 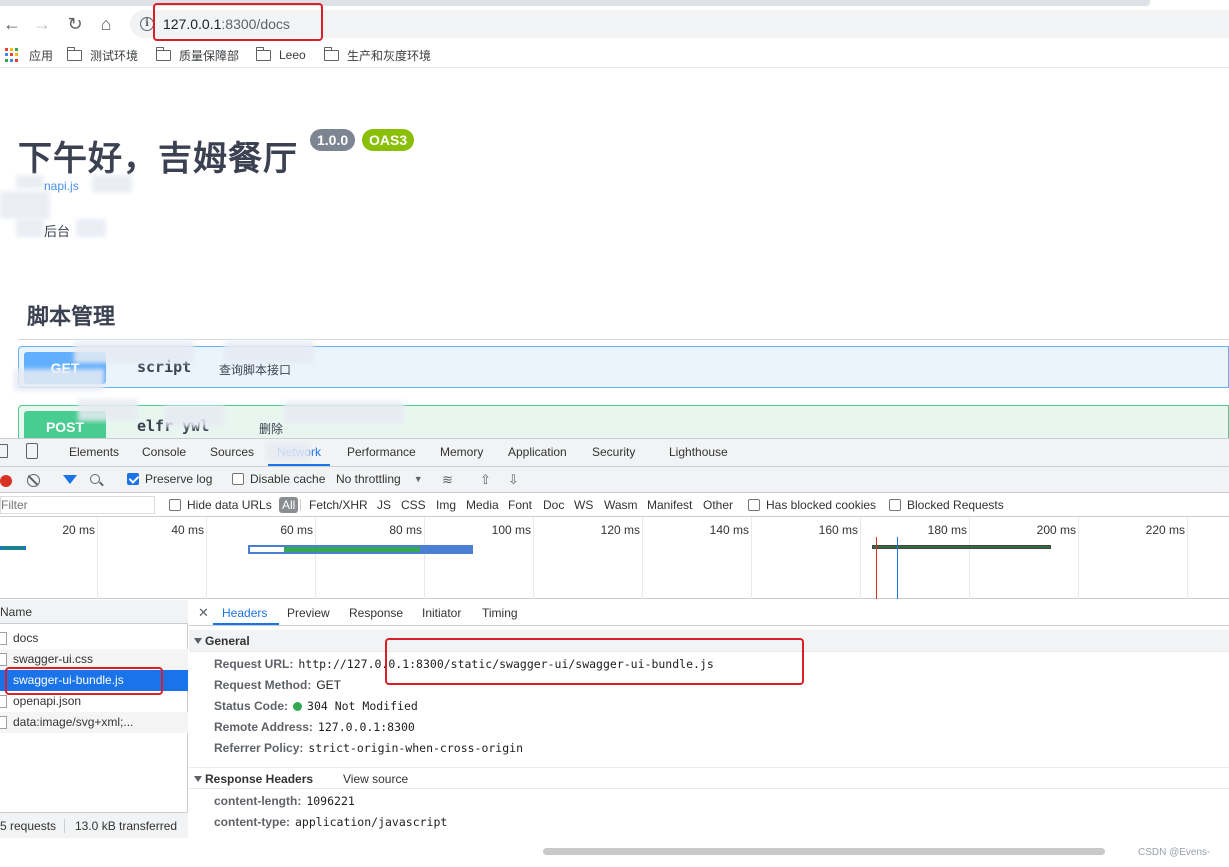 What do you see at coordinates (330, 801) in the screenshot?
I see `header-value: 1096221` at bounding box center [330, 801].